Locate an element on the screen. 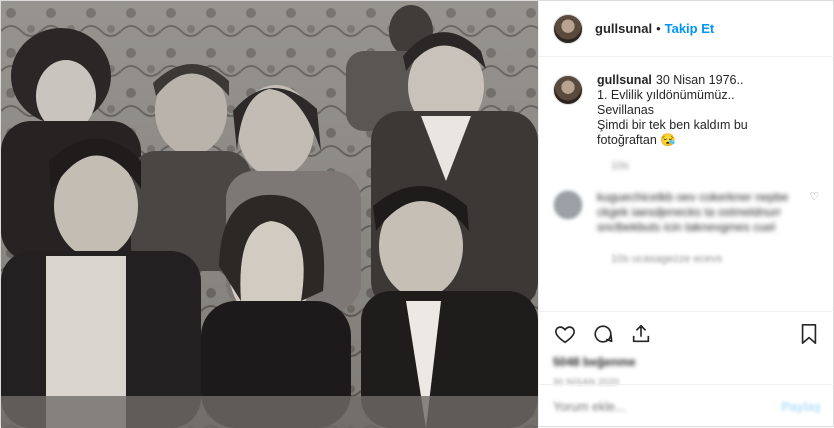  post-comment-button: Paylaş is located at coordinates (801, 407).